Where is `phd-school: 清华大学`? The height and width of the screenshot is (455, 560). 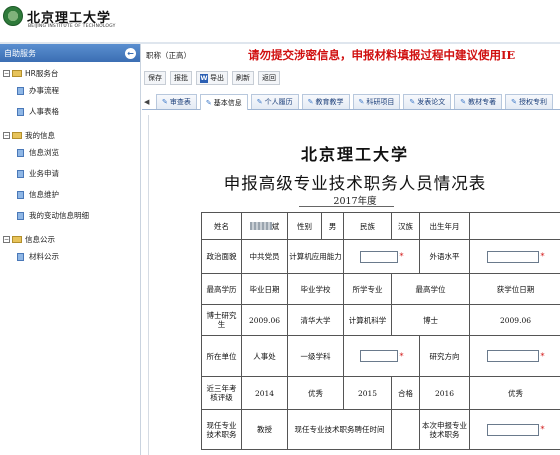
phd-school: 清华大学 is located at coordinates (315, 320).